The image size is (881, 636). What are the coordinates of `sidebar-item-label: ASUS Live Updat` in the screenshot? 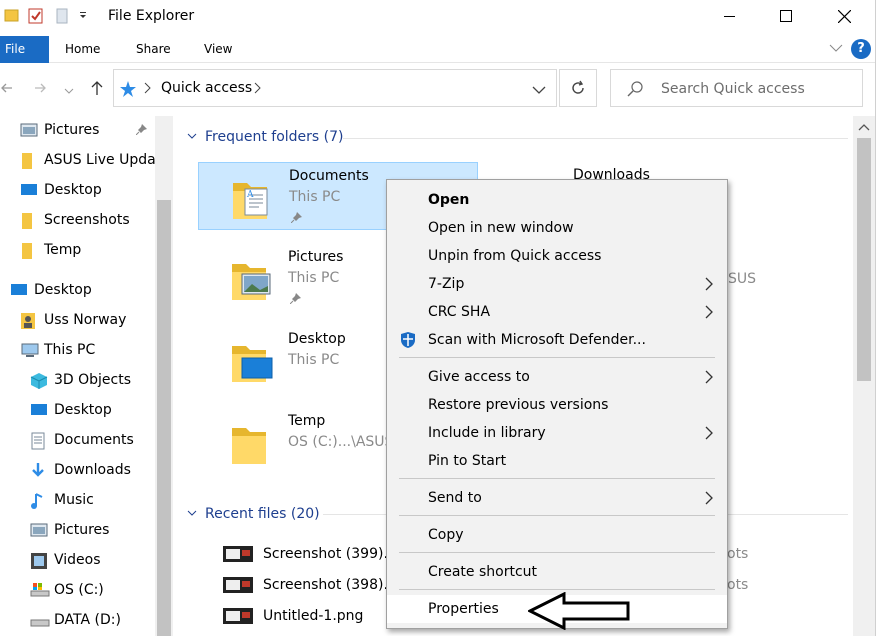 It's located at (103, 160).